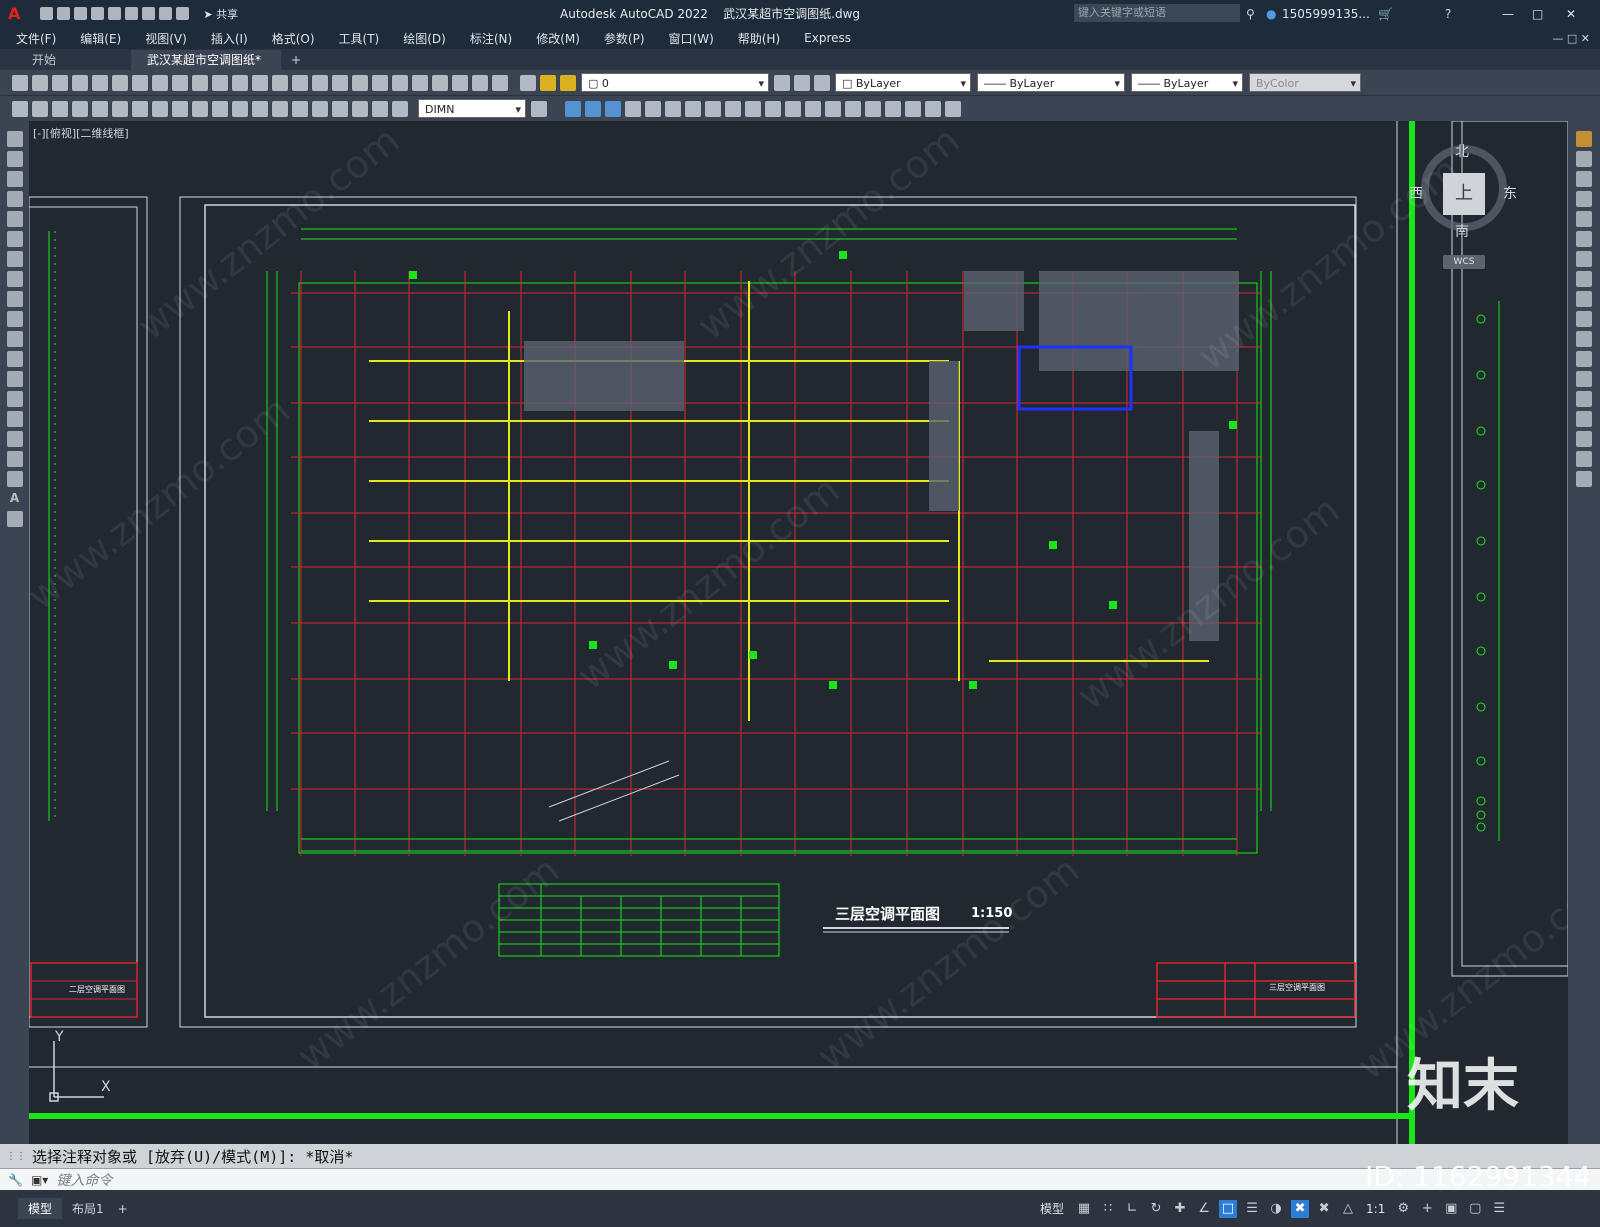 The image size is (1600, 1227). I want to click on menu-draw: 绘图(D), so click(424, 38).